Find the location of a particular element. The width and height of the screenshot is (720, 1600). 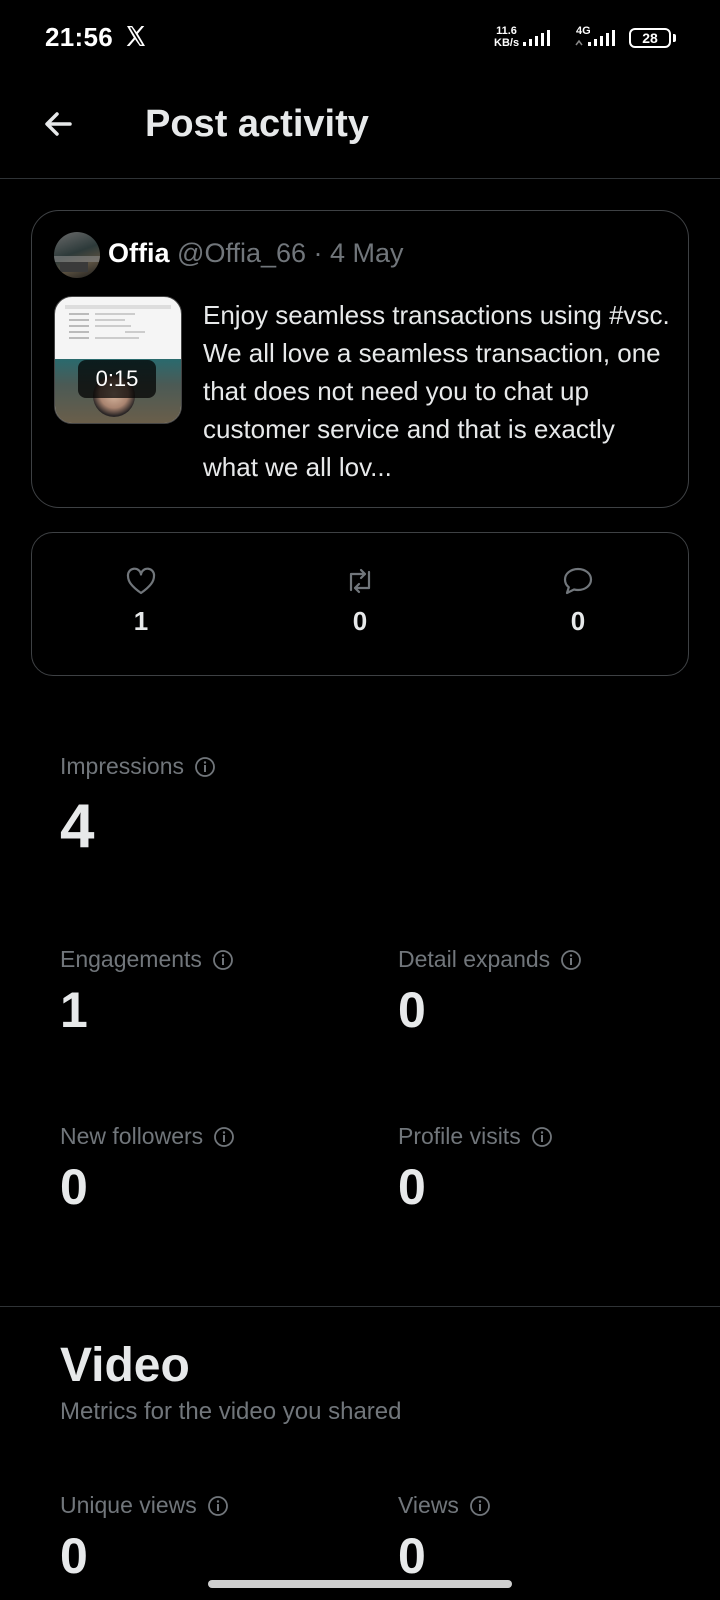

new-followers-label-text: New followers is located at coordinates (132, 1136).